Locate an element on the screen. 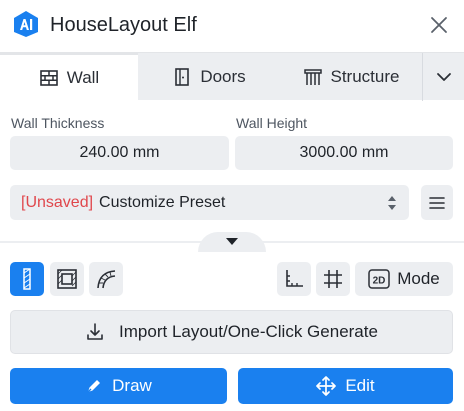 Image resolution: width=464 pixels, height=411 pixels. tab-doors: Doors is located at coordinates (209, 77).